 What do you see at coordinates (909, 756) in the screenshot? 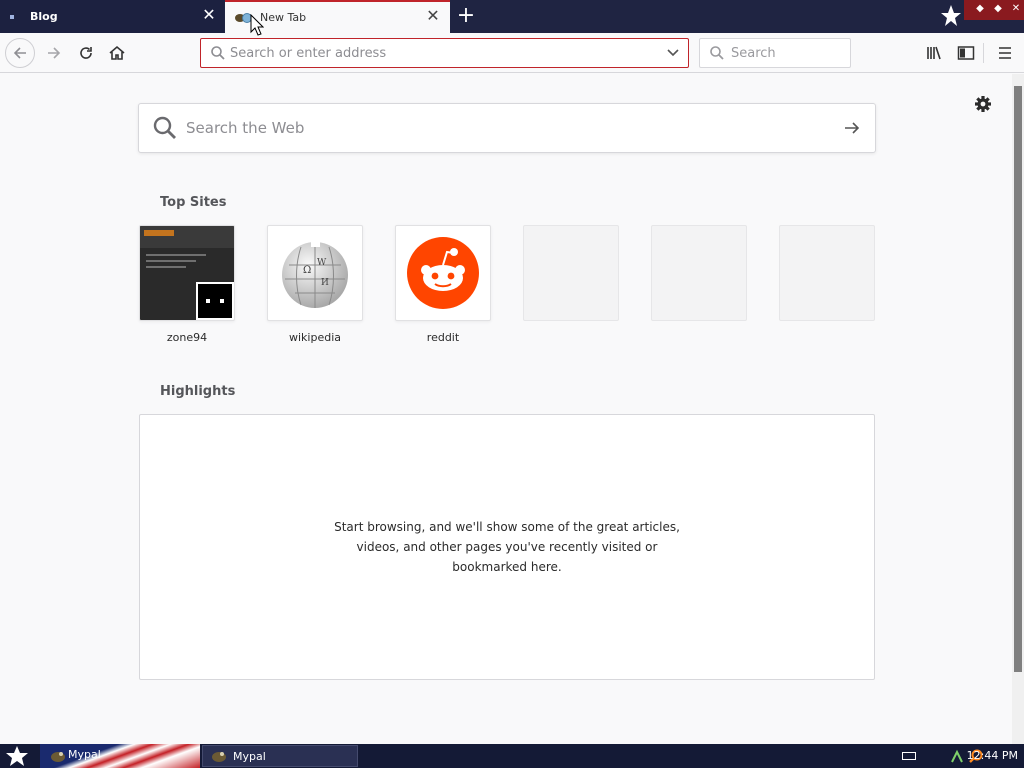
I see `keyboard-icon` at bounding box center [909, 756].